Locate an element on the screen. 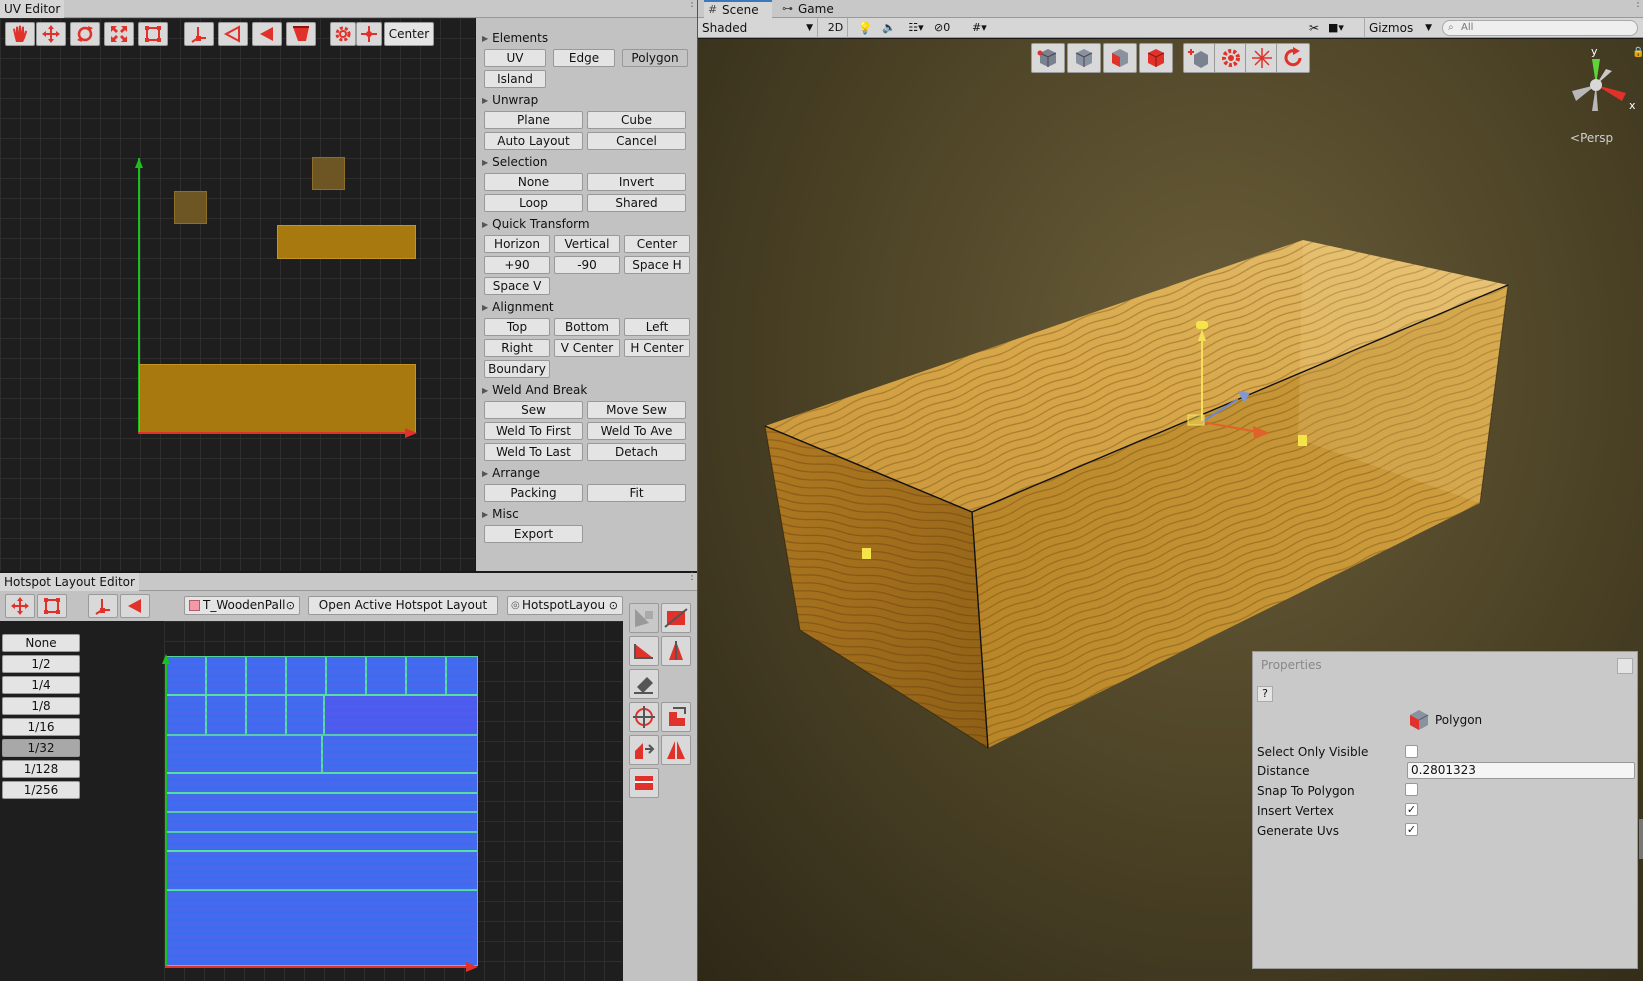  hotspot-normal-texture is located at coordinates (322, 811).